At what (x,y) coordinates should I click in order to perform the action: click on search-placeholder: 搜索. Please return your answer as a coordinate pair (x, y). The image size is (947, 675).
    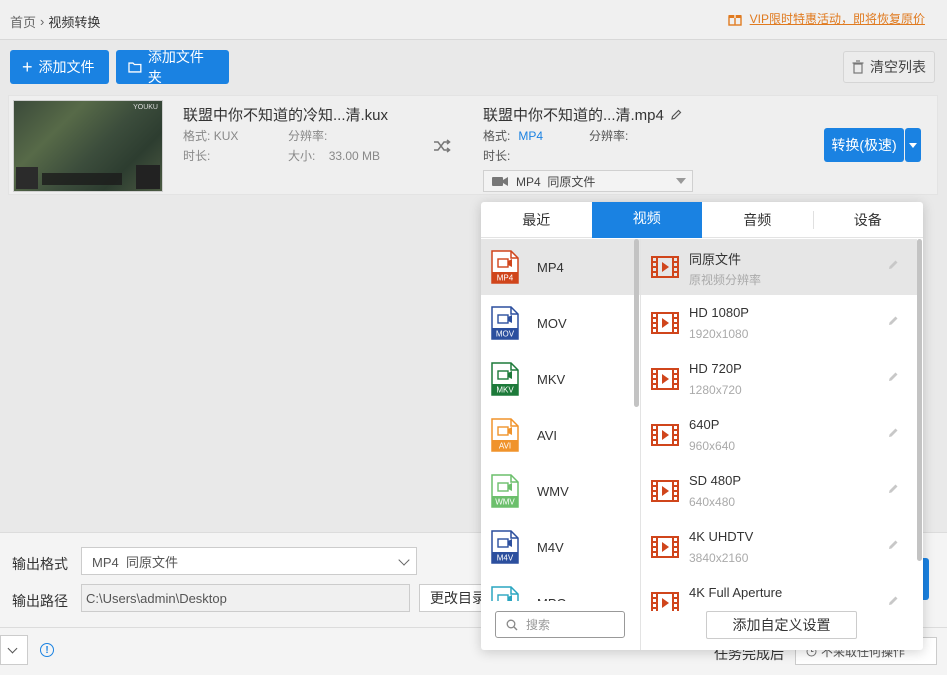
    Looking at the image, I should click on (538, 625).